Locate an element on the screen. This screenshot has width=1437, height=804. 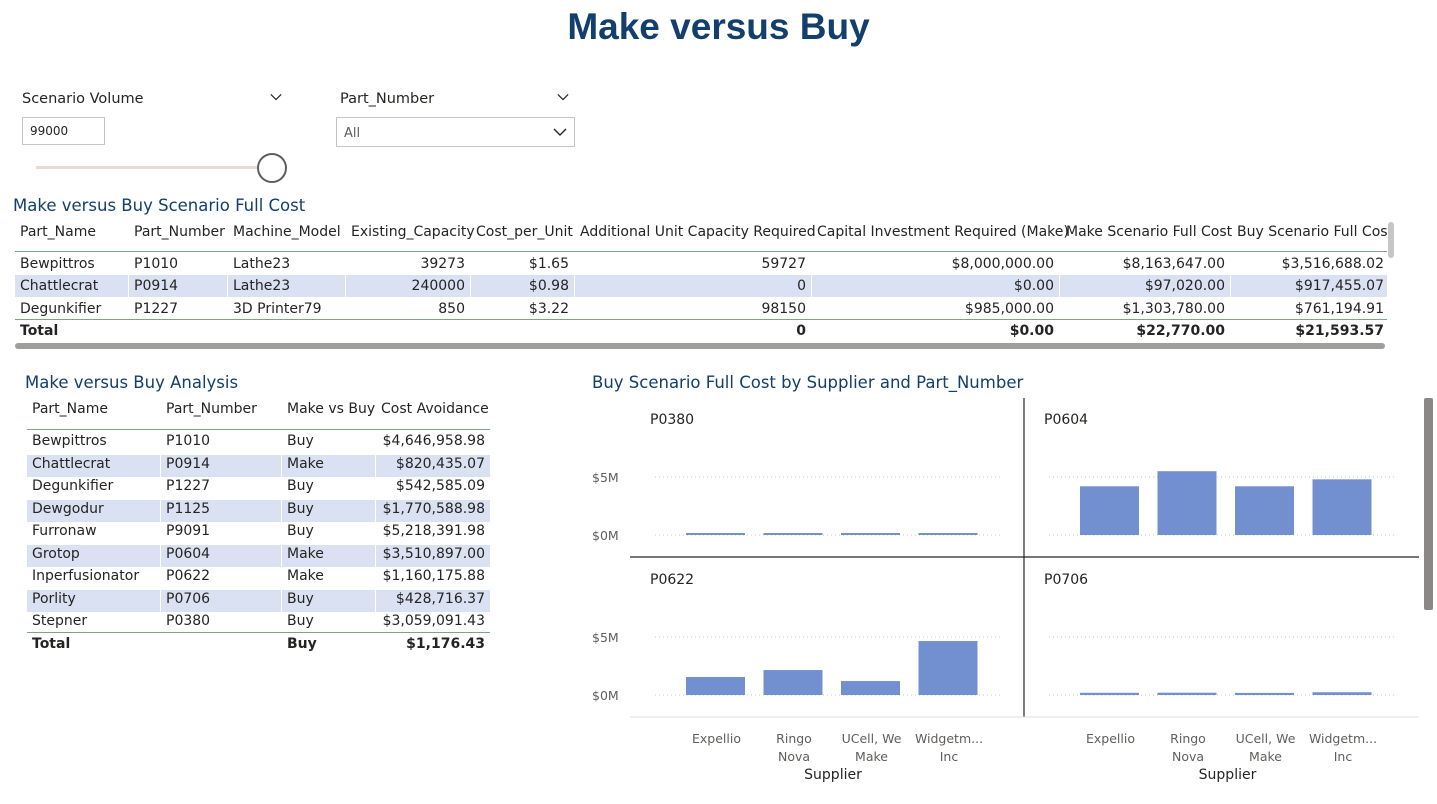
panel-label: P0604 is located at coordinates (1066, 420).